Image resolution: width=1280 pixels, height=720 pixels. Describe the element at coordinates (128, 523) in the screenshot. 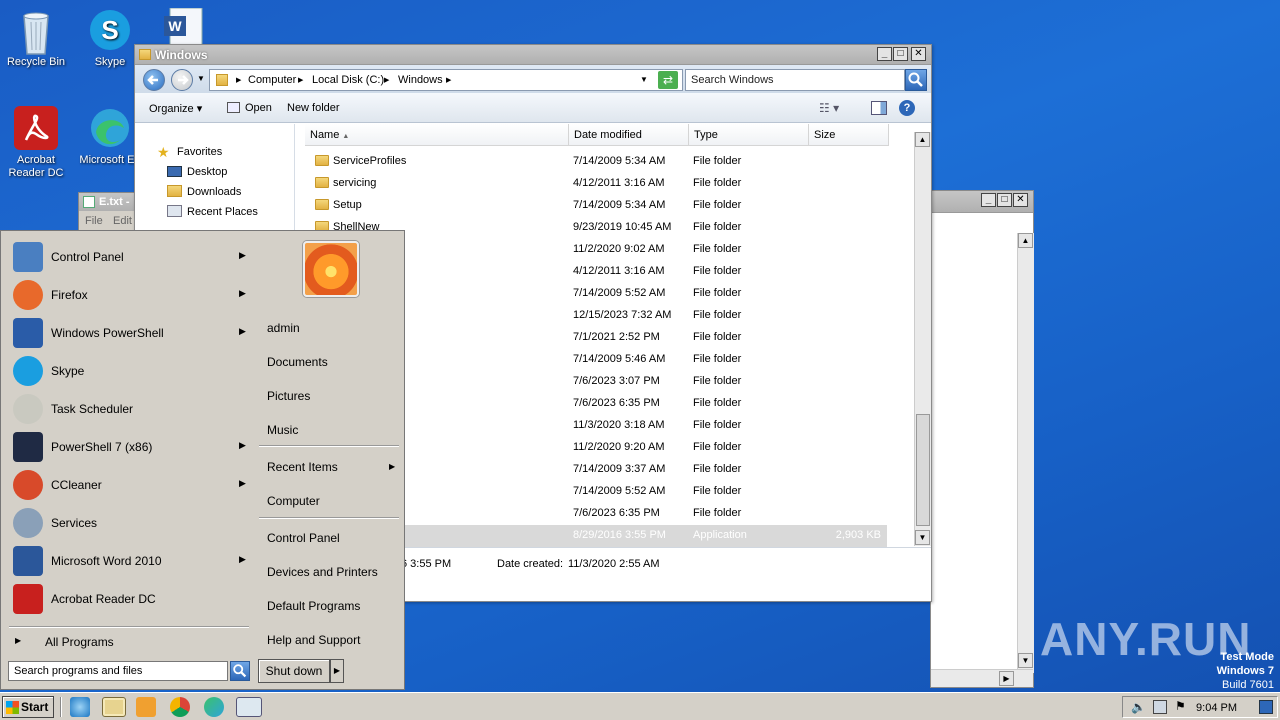

I see `start-program-item: Services` at that location.